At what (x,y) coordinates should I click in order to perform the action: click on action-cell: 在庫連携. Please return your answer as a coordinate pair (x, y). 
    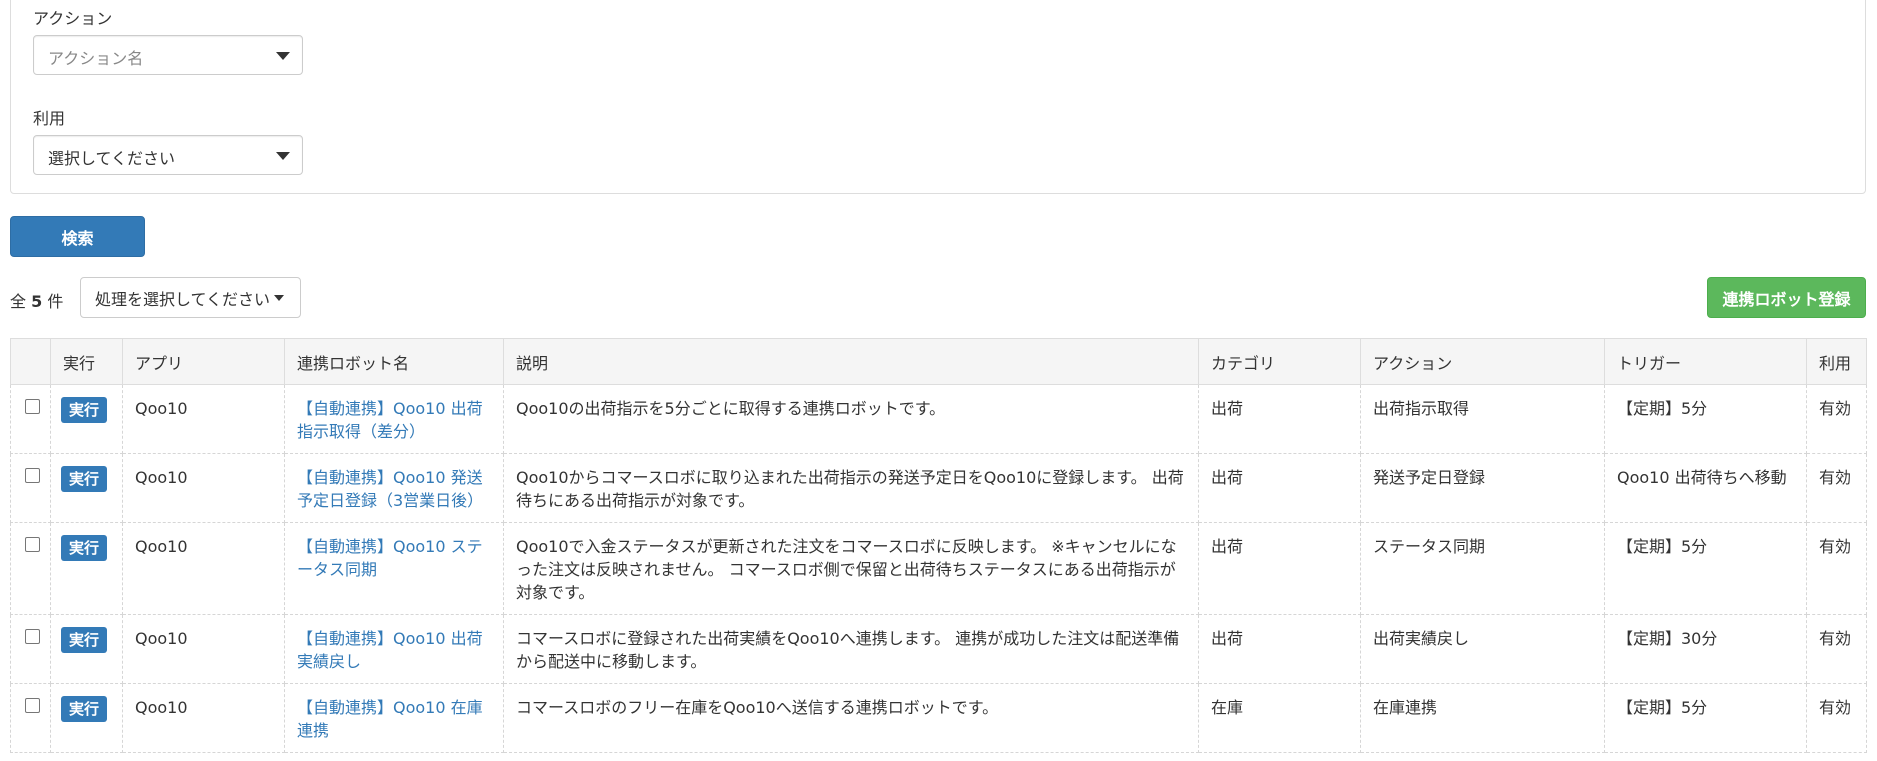
    Looking at the image, I should click on (1482, 718).